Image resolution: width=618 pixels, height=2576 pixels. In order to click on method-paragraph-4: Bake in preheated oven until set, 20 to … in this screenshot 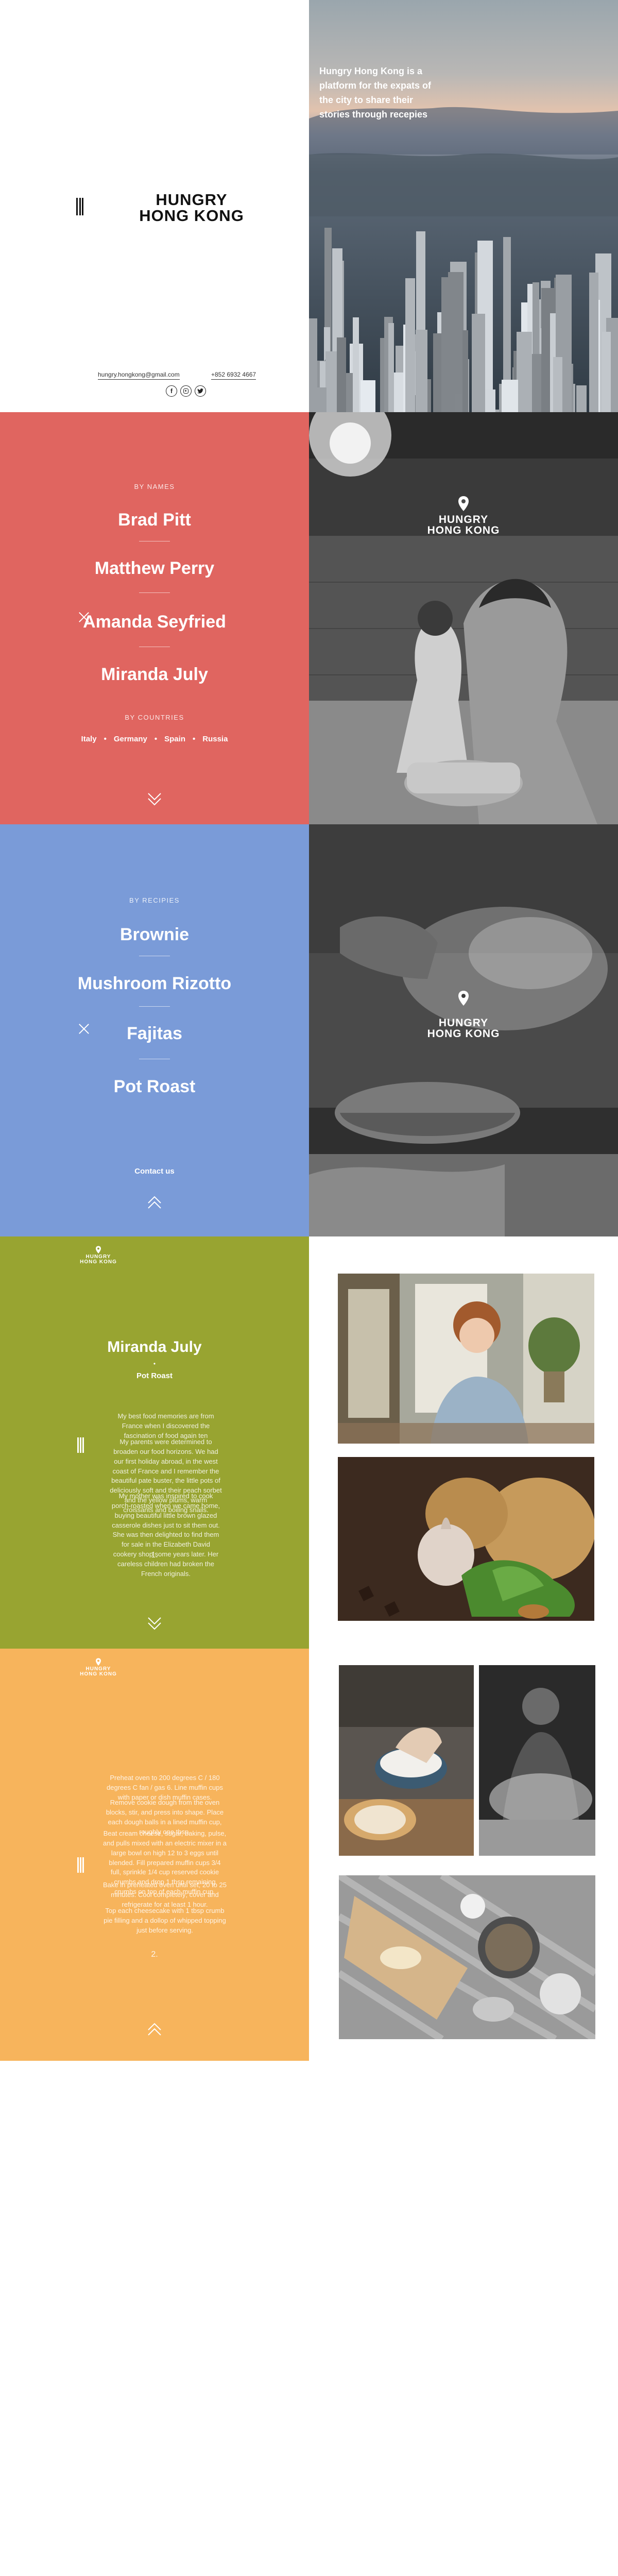, I will do `click(165, 1894)`.